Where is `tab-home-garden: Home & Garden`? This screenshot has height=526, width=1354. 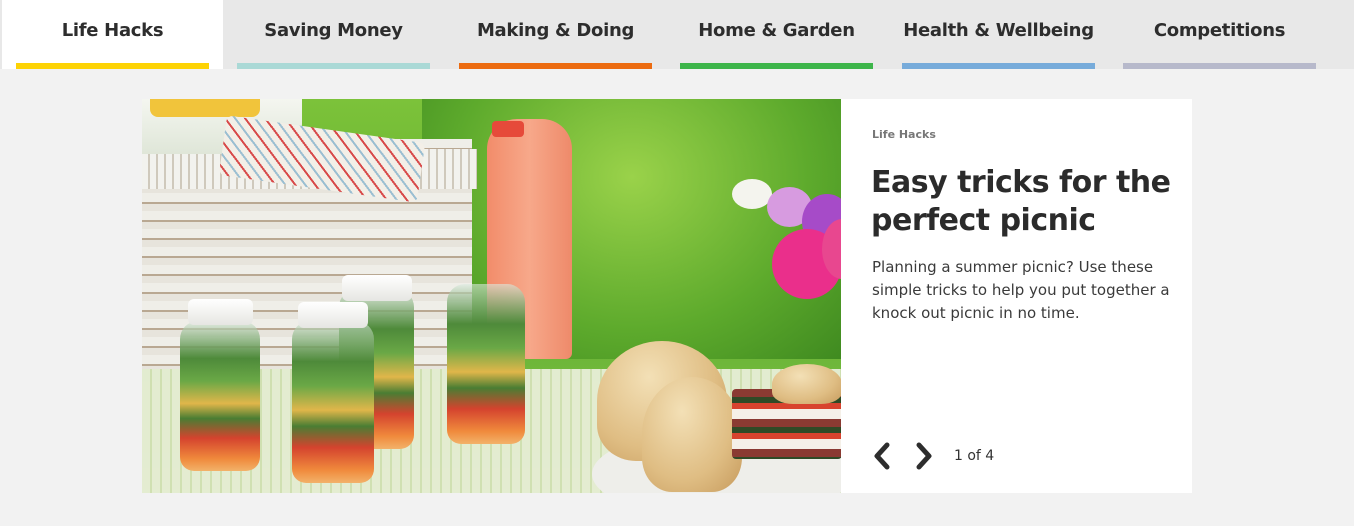 tab-home-garden: Home & Garden is located at coordinates (776, 34).